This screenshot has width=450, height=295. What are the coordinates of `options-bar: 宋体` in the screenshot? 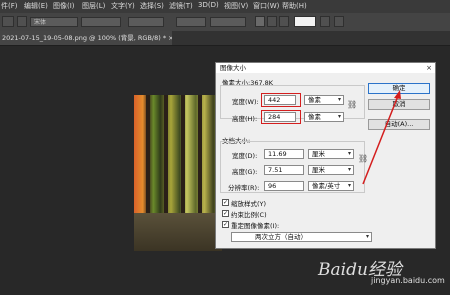 It's located at (225, 22).